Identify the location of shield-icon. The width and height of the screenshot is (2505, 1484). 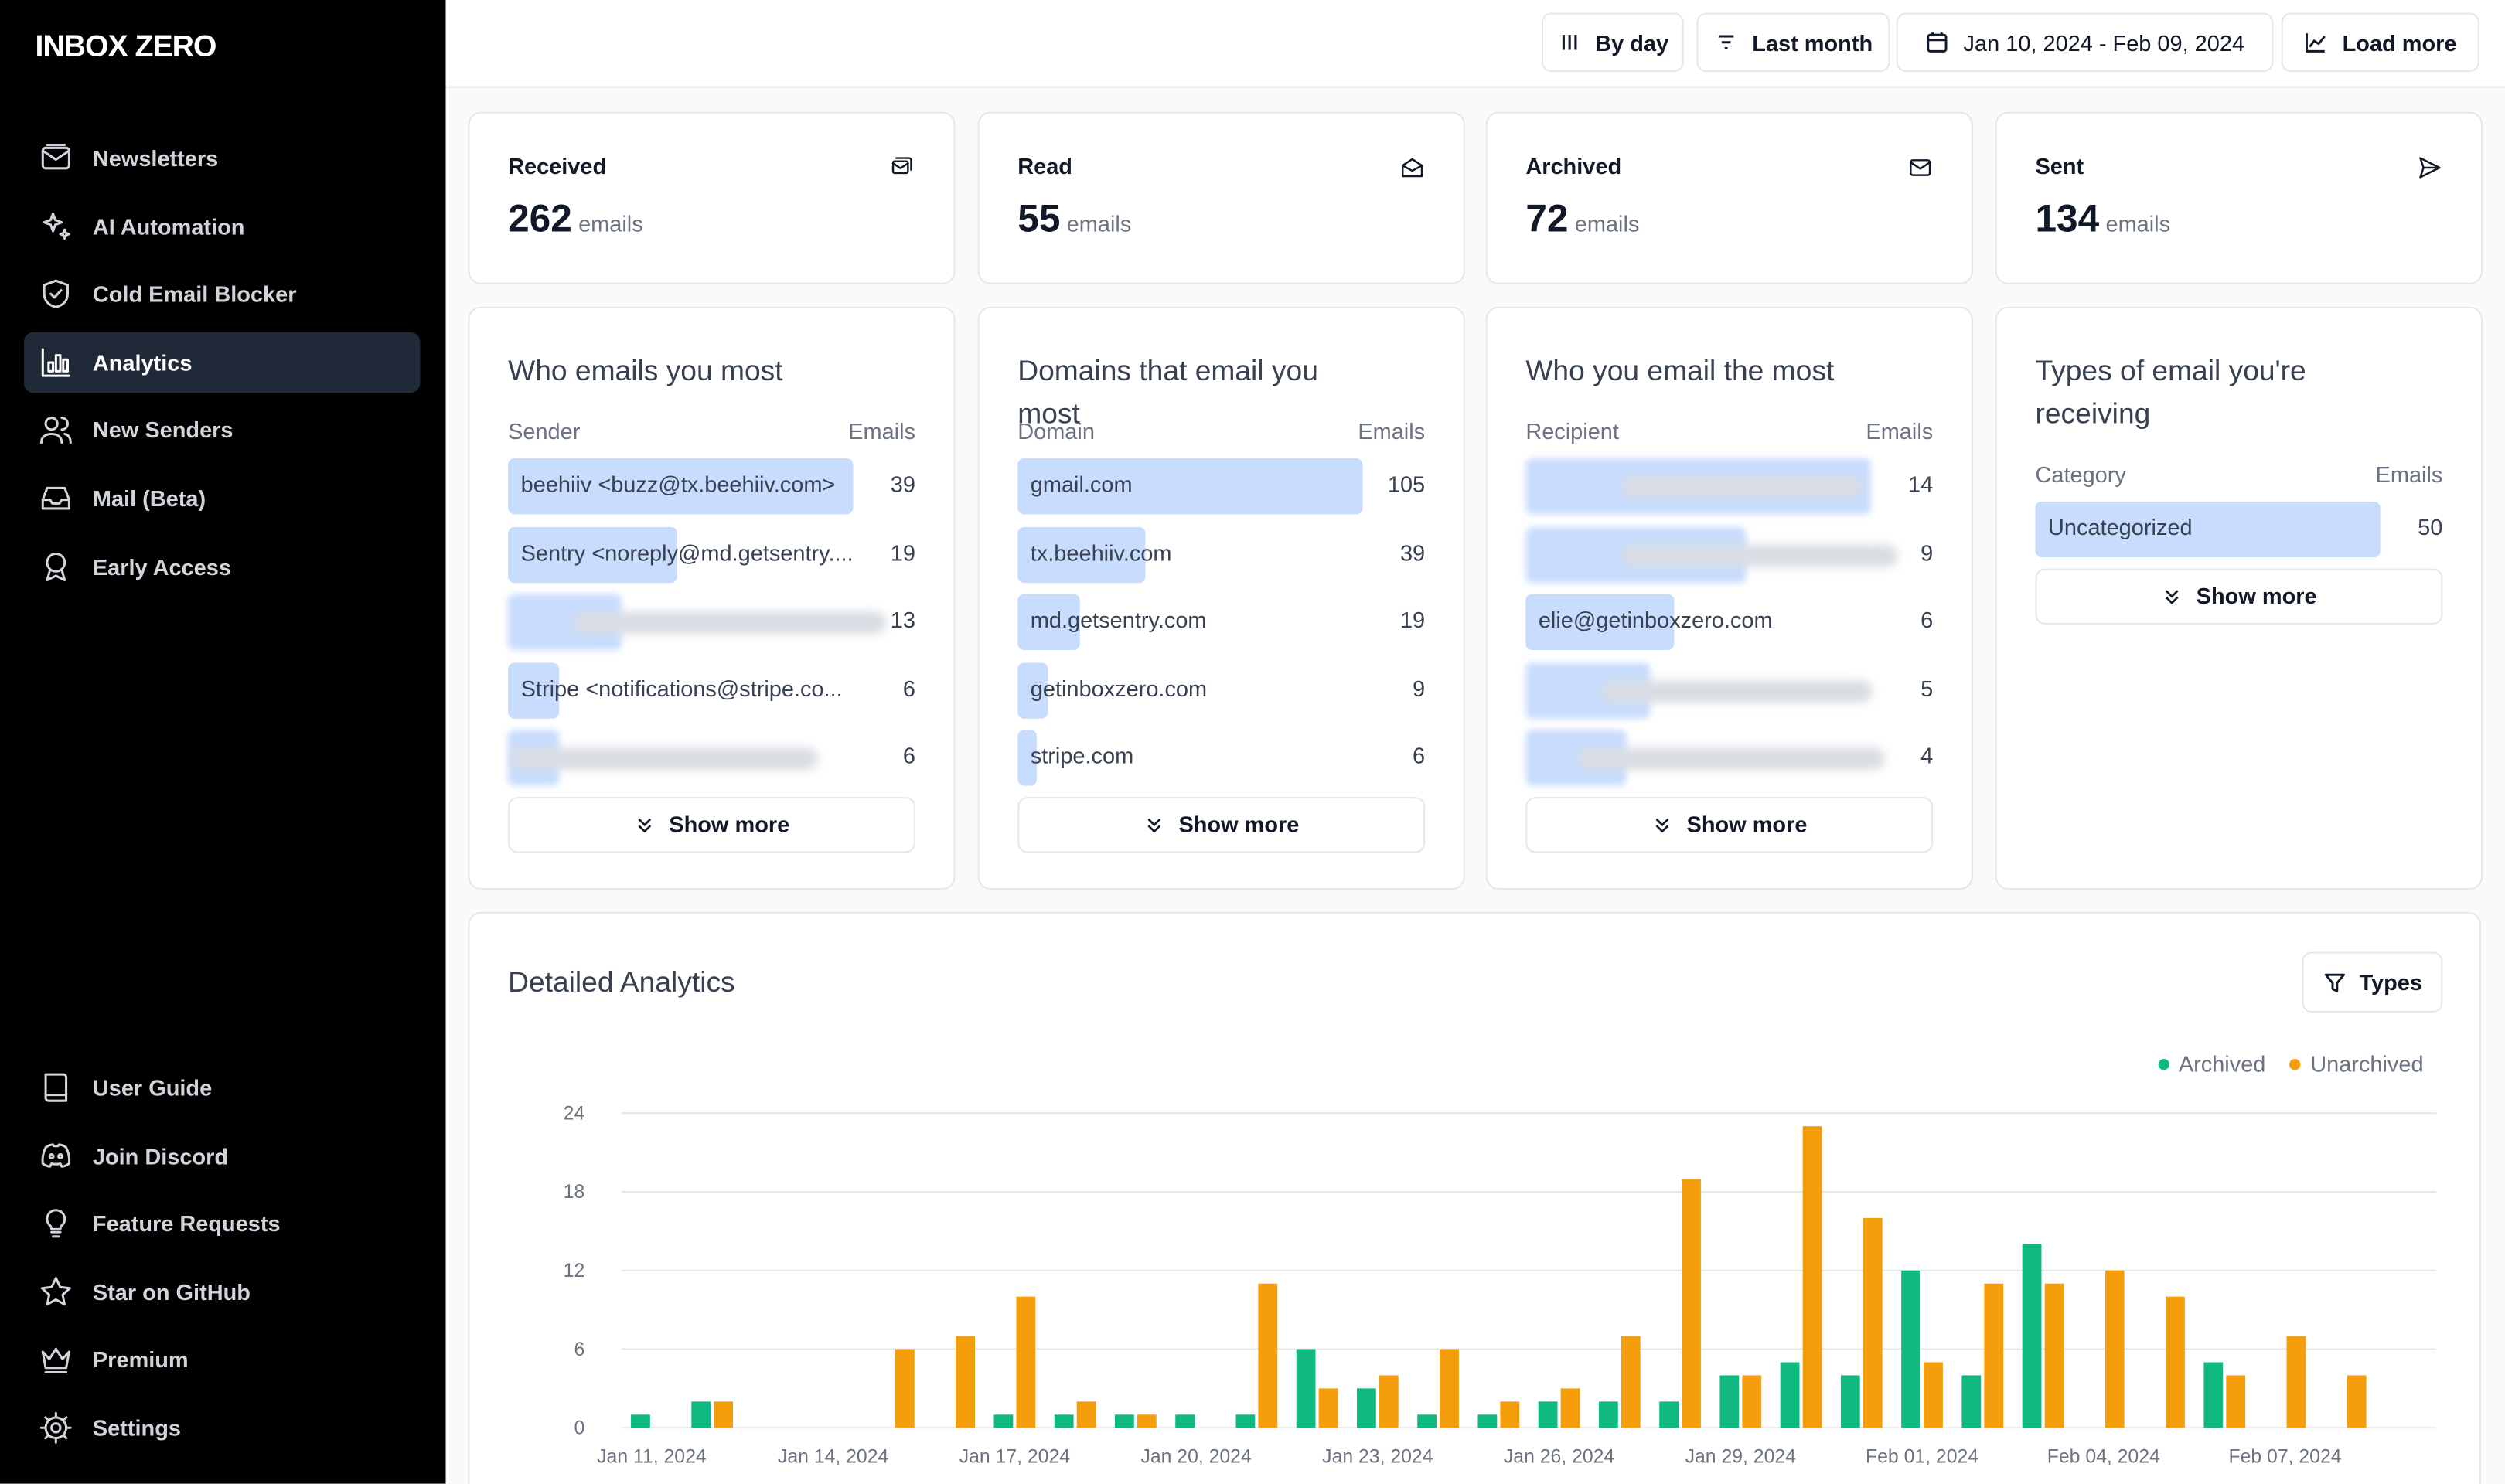
(56, 294).